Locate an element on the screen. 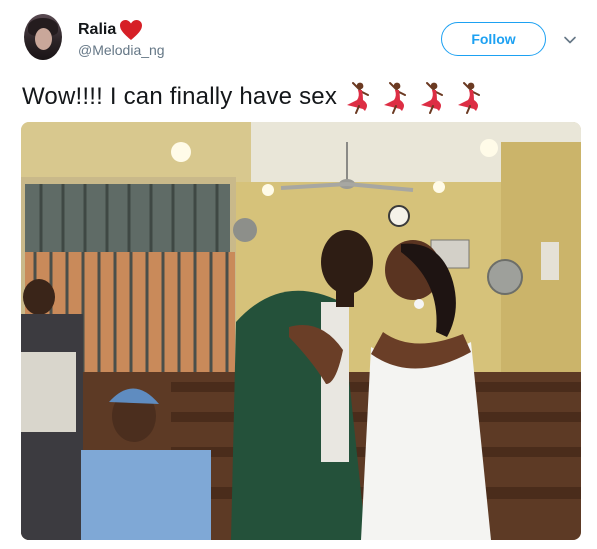 The width and height of the screenshot is (597, 549). display-name-text: Ralia is located at coordinates (97, 29).